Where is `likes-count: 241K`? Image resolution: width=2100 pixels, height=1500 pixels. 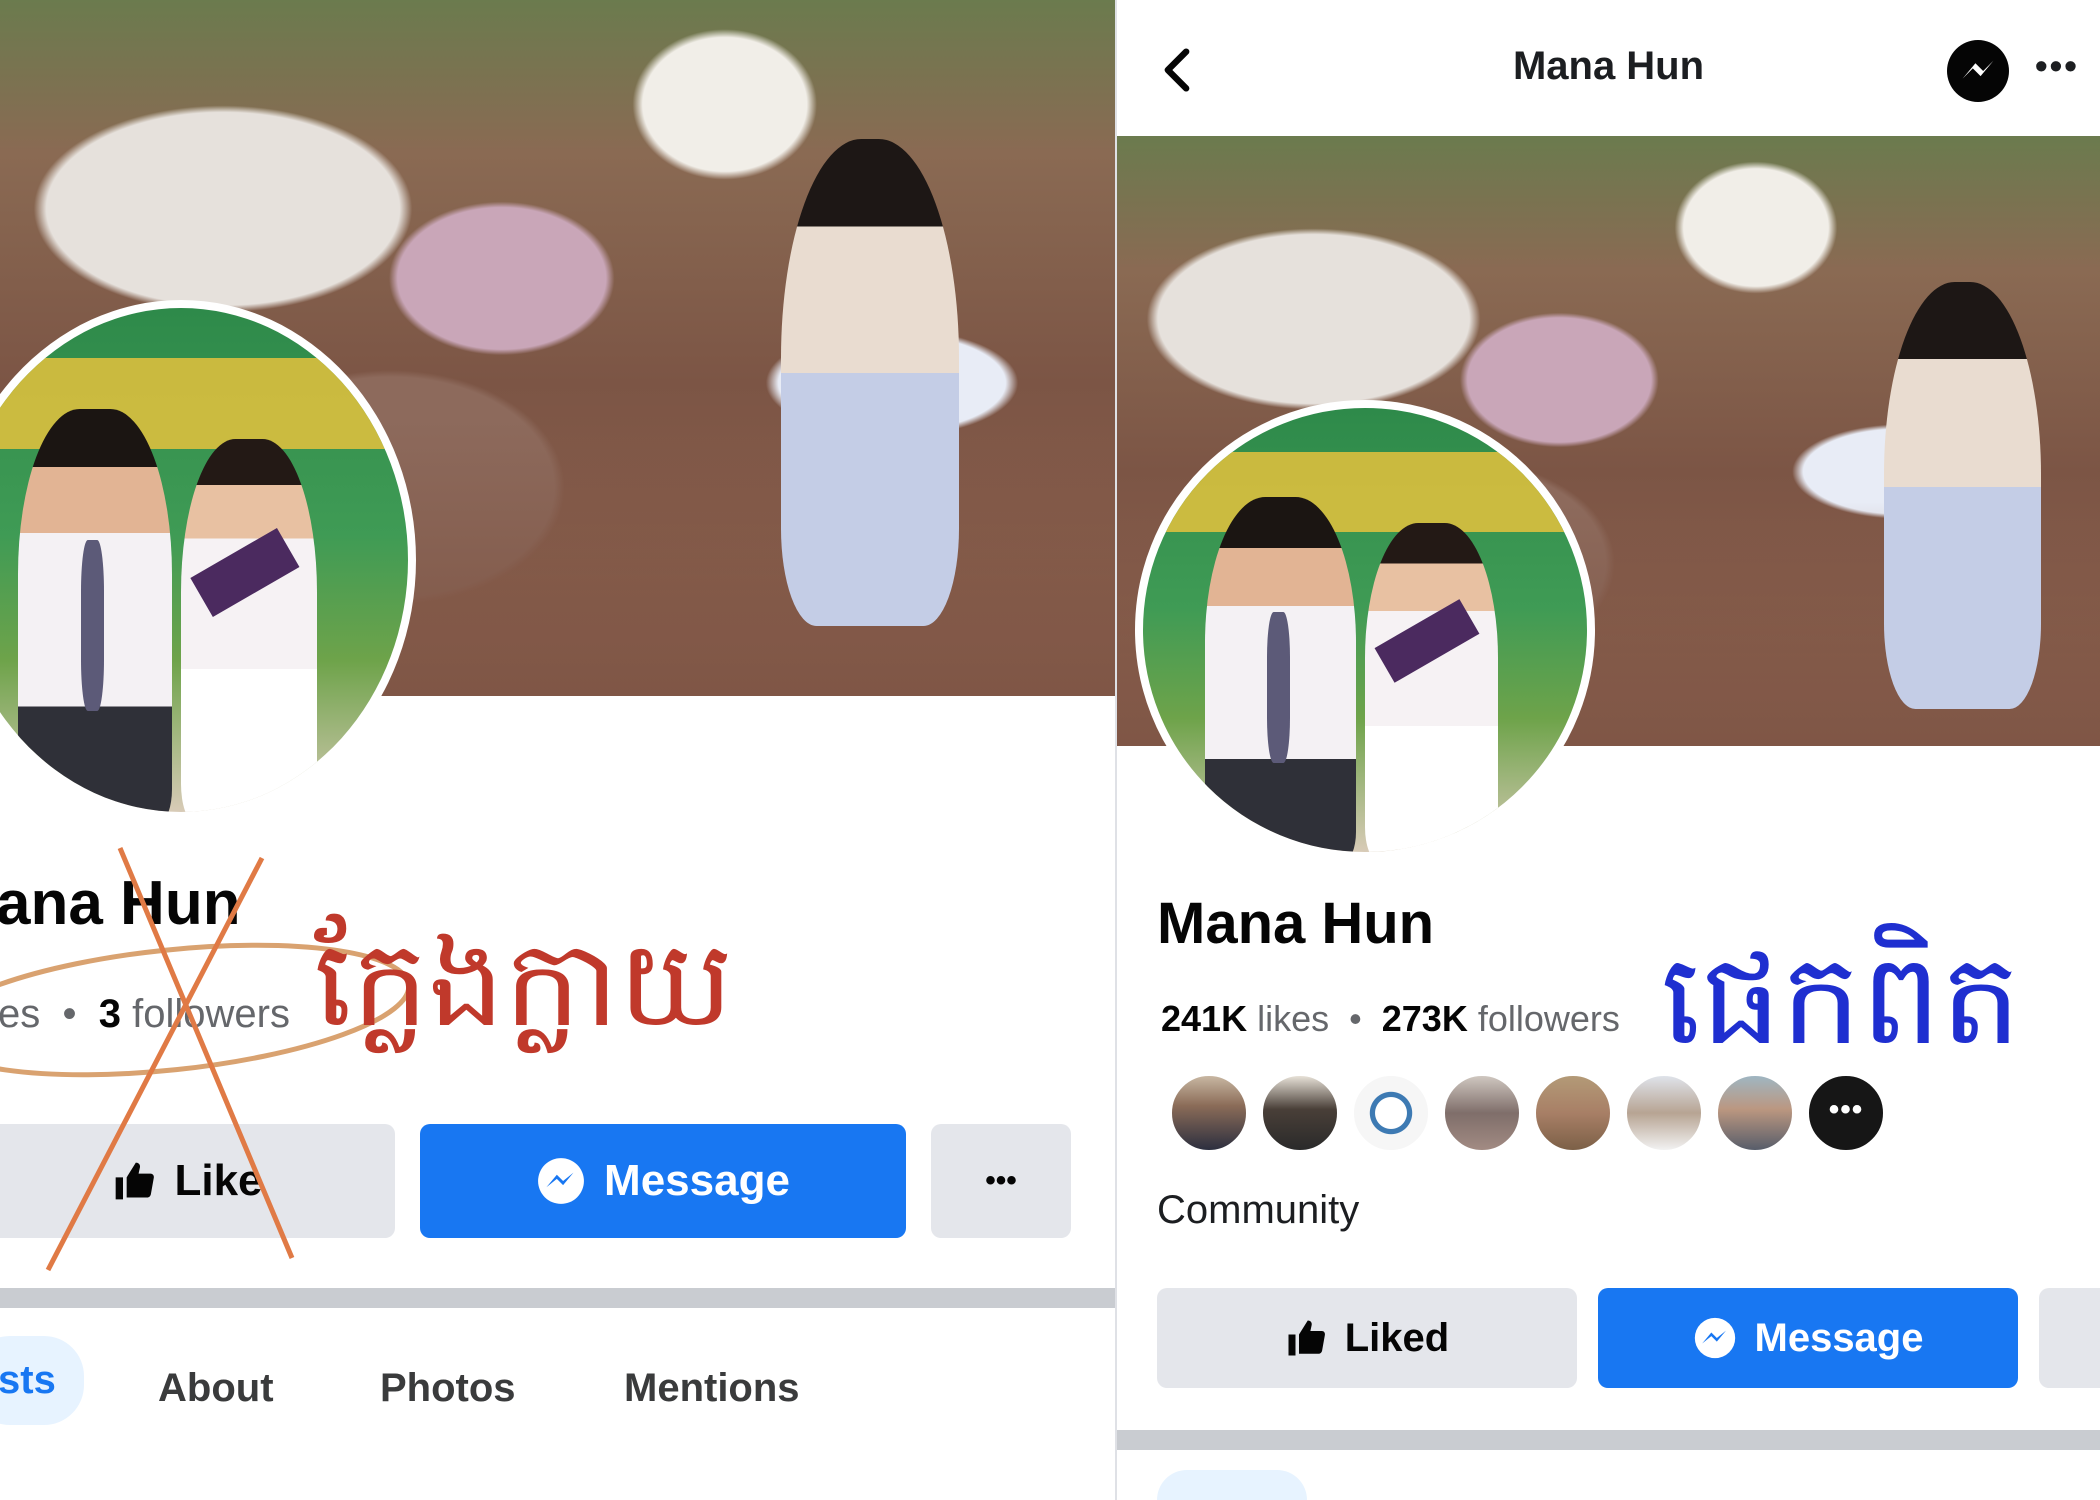 likes-count: 241K is located at coordinates (1204, 1018).